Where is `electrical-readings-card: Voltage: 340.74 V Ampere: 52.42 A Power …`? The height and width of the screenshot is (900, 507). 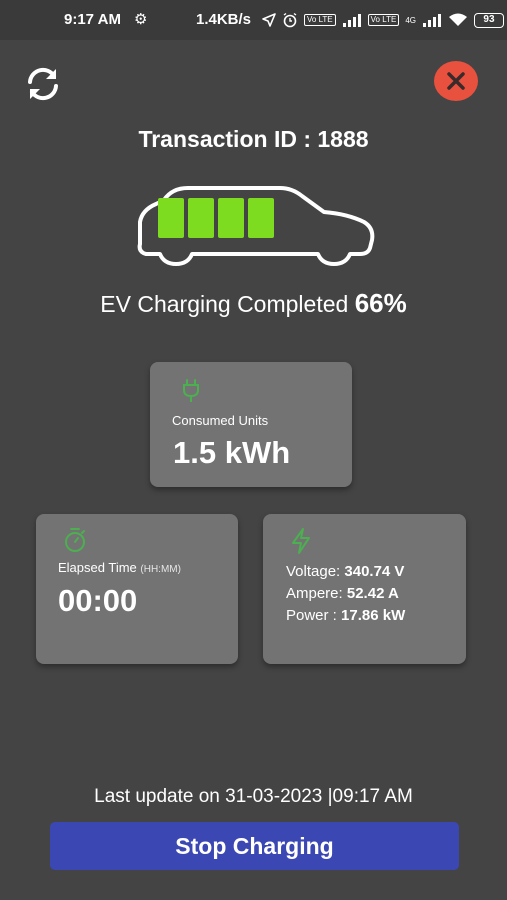 electrical-readings-card: Voltage: 340.74 V Ampere: 52.42 A Power … is located at coordinates (364, 589).